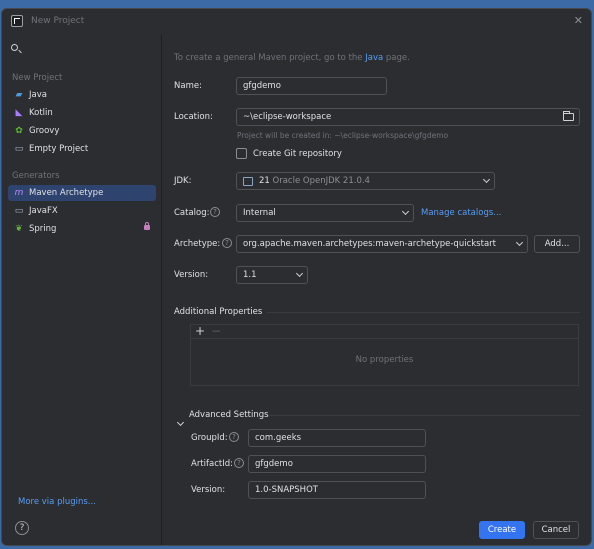 The height and width of the screenshot is (549, 594). What do you see at coordinates (556, 530) in the screenshot?
I see `cancel-button: Cancel` at bounding box center [556, 530].